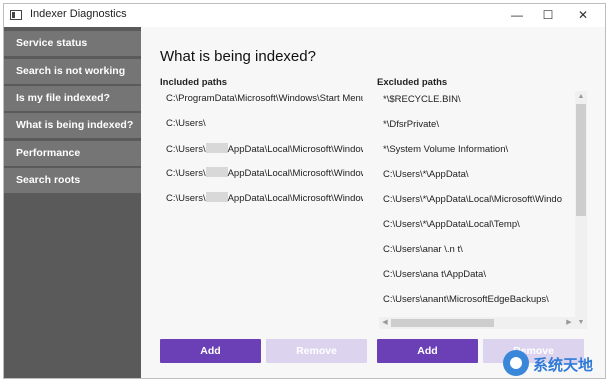  Describe the element at coordinates (423, 249) in the screenshot. I see `excluded-path-item: C:\Users\anar \.n t\` at that location.